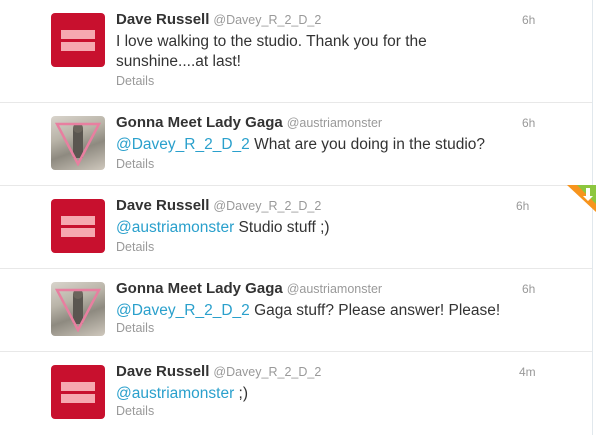 The image size is (596, 435). What do you see at coordinates (527, 372) in the screenshot?
I see `tweet-timestamp: 4m` at bounding box center [527, 372].